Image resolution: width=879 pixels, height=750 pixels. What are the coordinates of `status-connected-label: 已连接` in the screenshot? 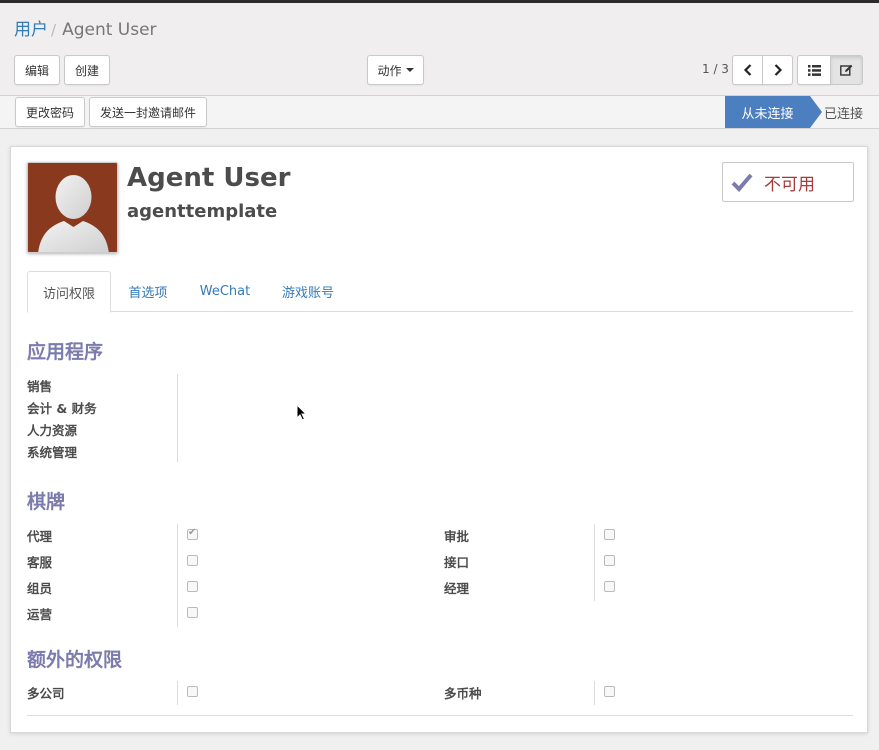 It's located at (844, 114).